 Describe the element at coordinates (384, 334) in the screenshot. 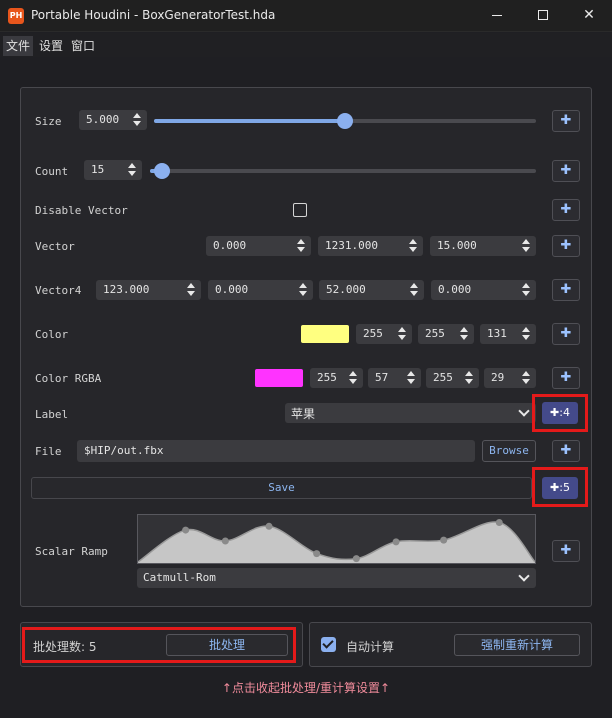

I see `color-r-spinbox: 255` at that location.